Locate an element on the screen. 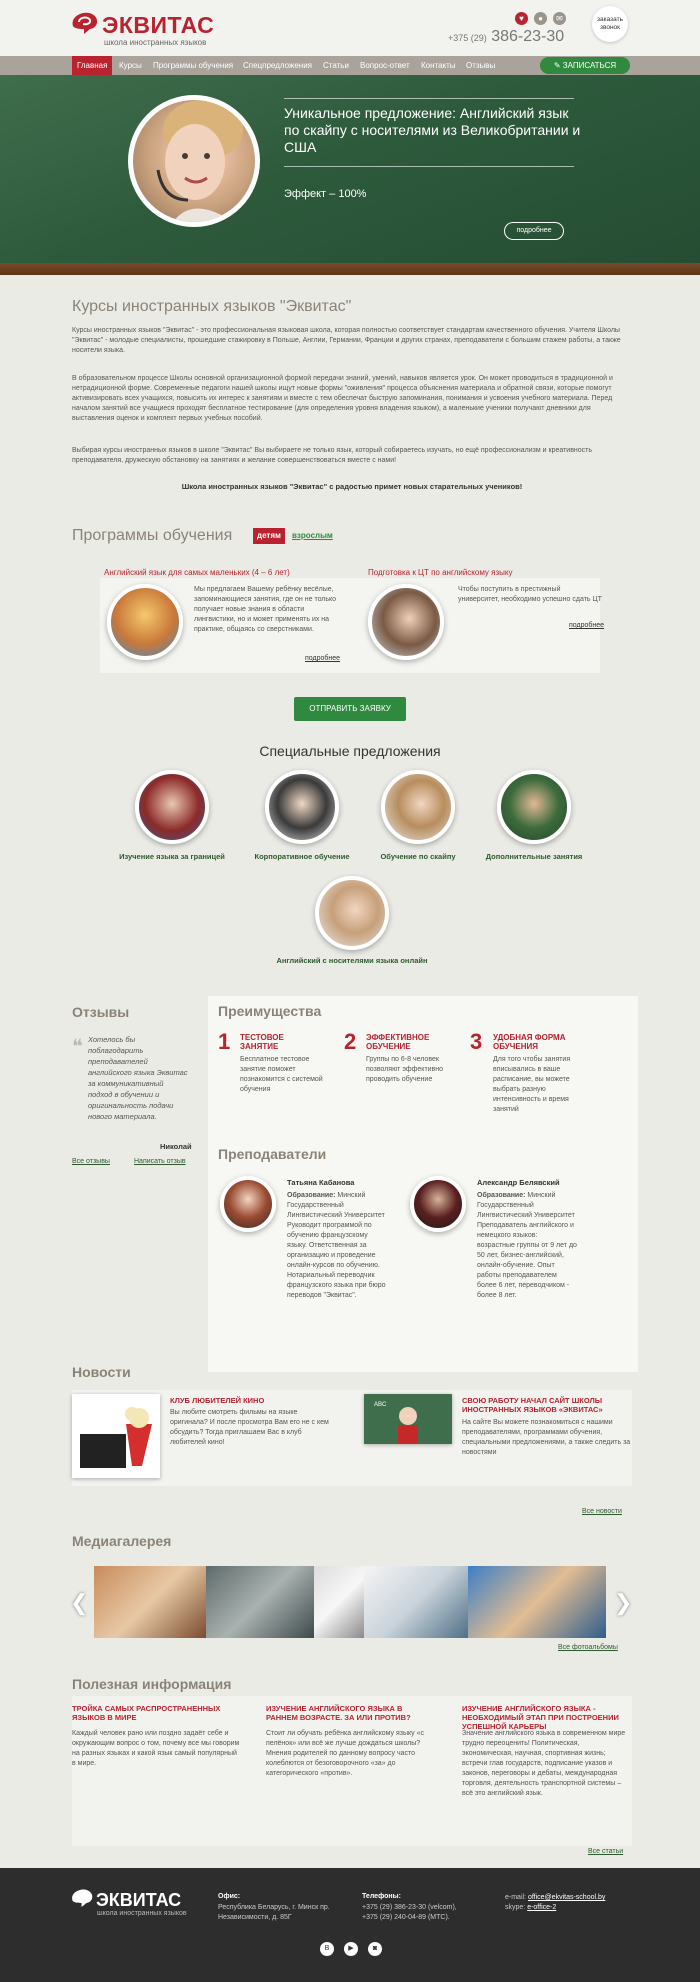 This screenshot has height=1982, width=700. instagram-icon: ◙ is located at coordinates (375, 1949).